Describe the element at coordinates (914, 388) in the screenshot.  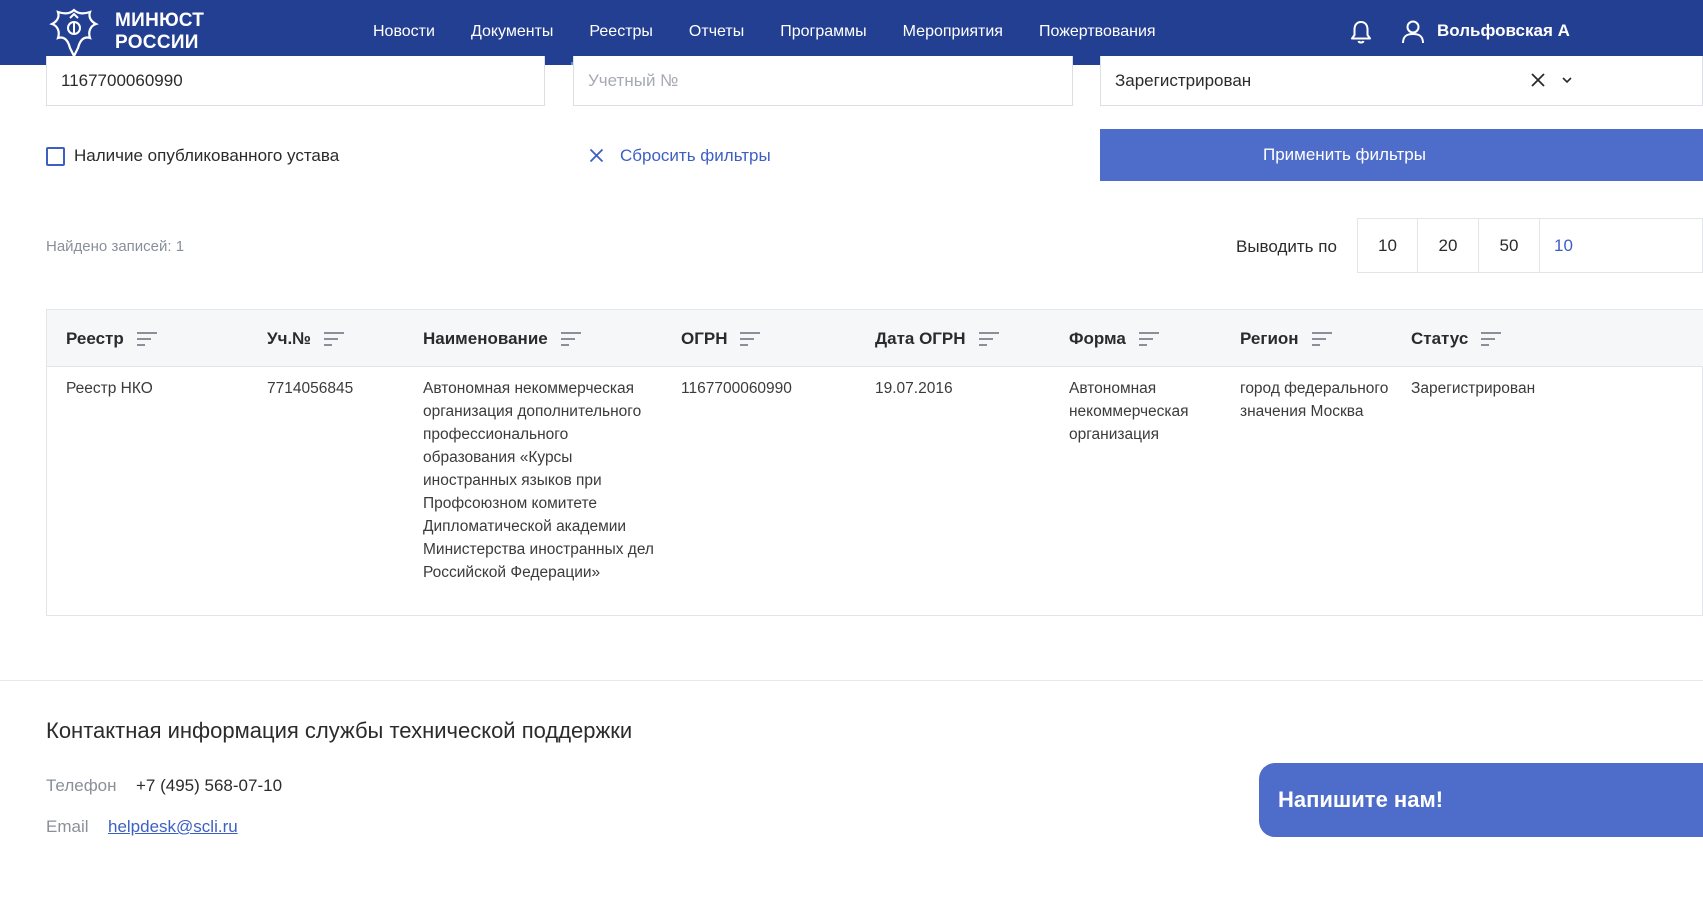
I see `cell-ogrn-date: 19.07.2016` at that location.